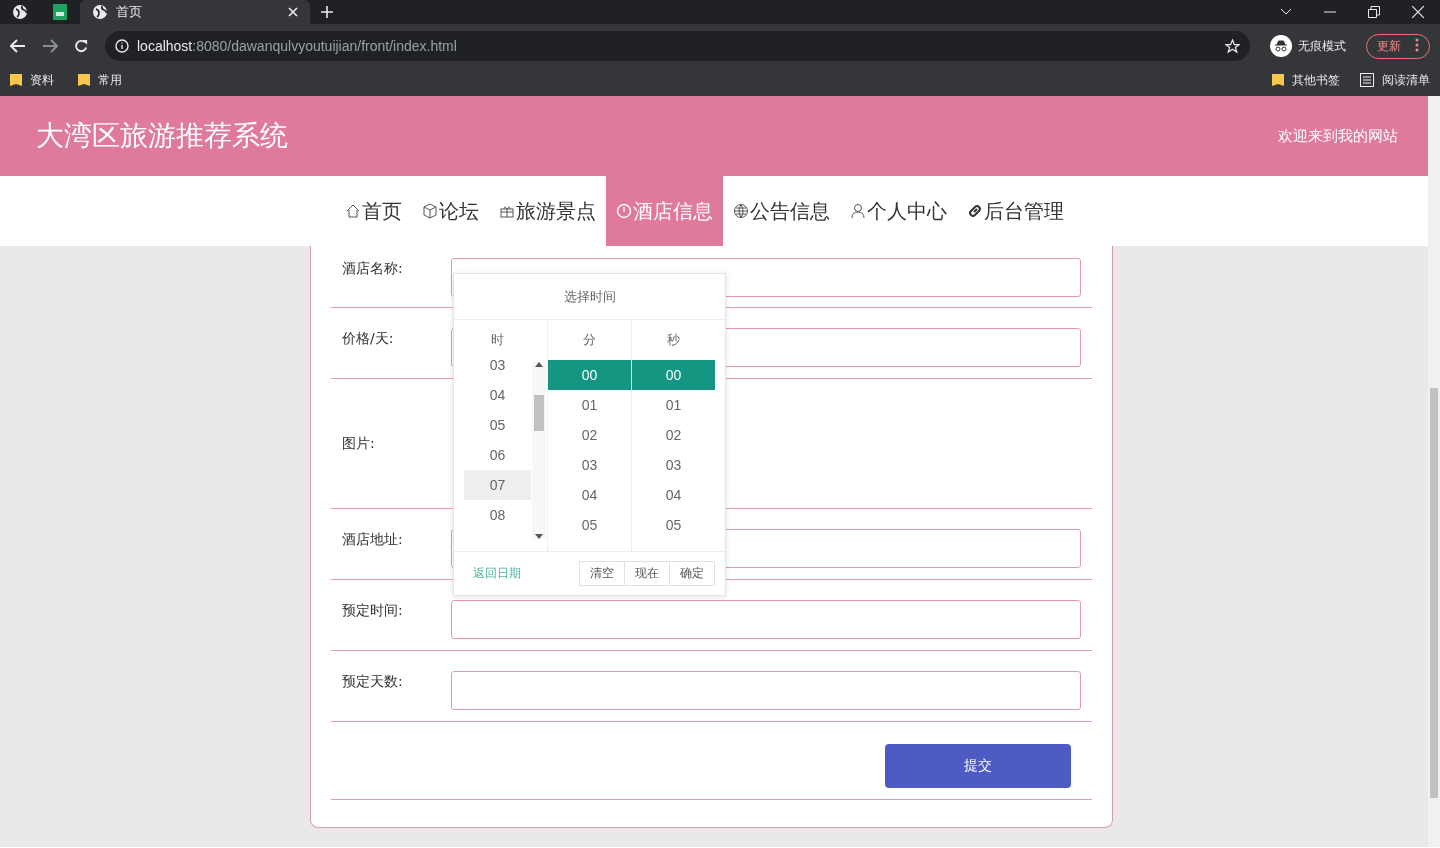  I want to click on address-bar: localhost:8080/dawanqulvyoutuijian/front/index.html, so click(677, 46).